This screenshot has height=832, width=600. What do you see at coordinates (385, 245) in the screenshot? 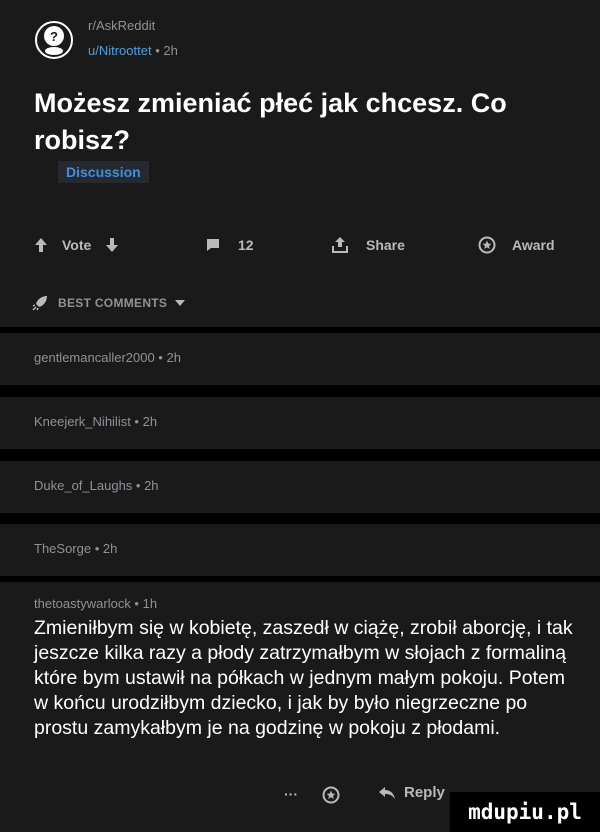
I see `share-label: Share` at bounding box center [385, 245].